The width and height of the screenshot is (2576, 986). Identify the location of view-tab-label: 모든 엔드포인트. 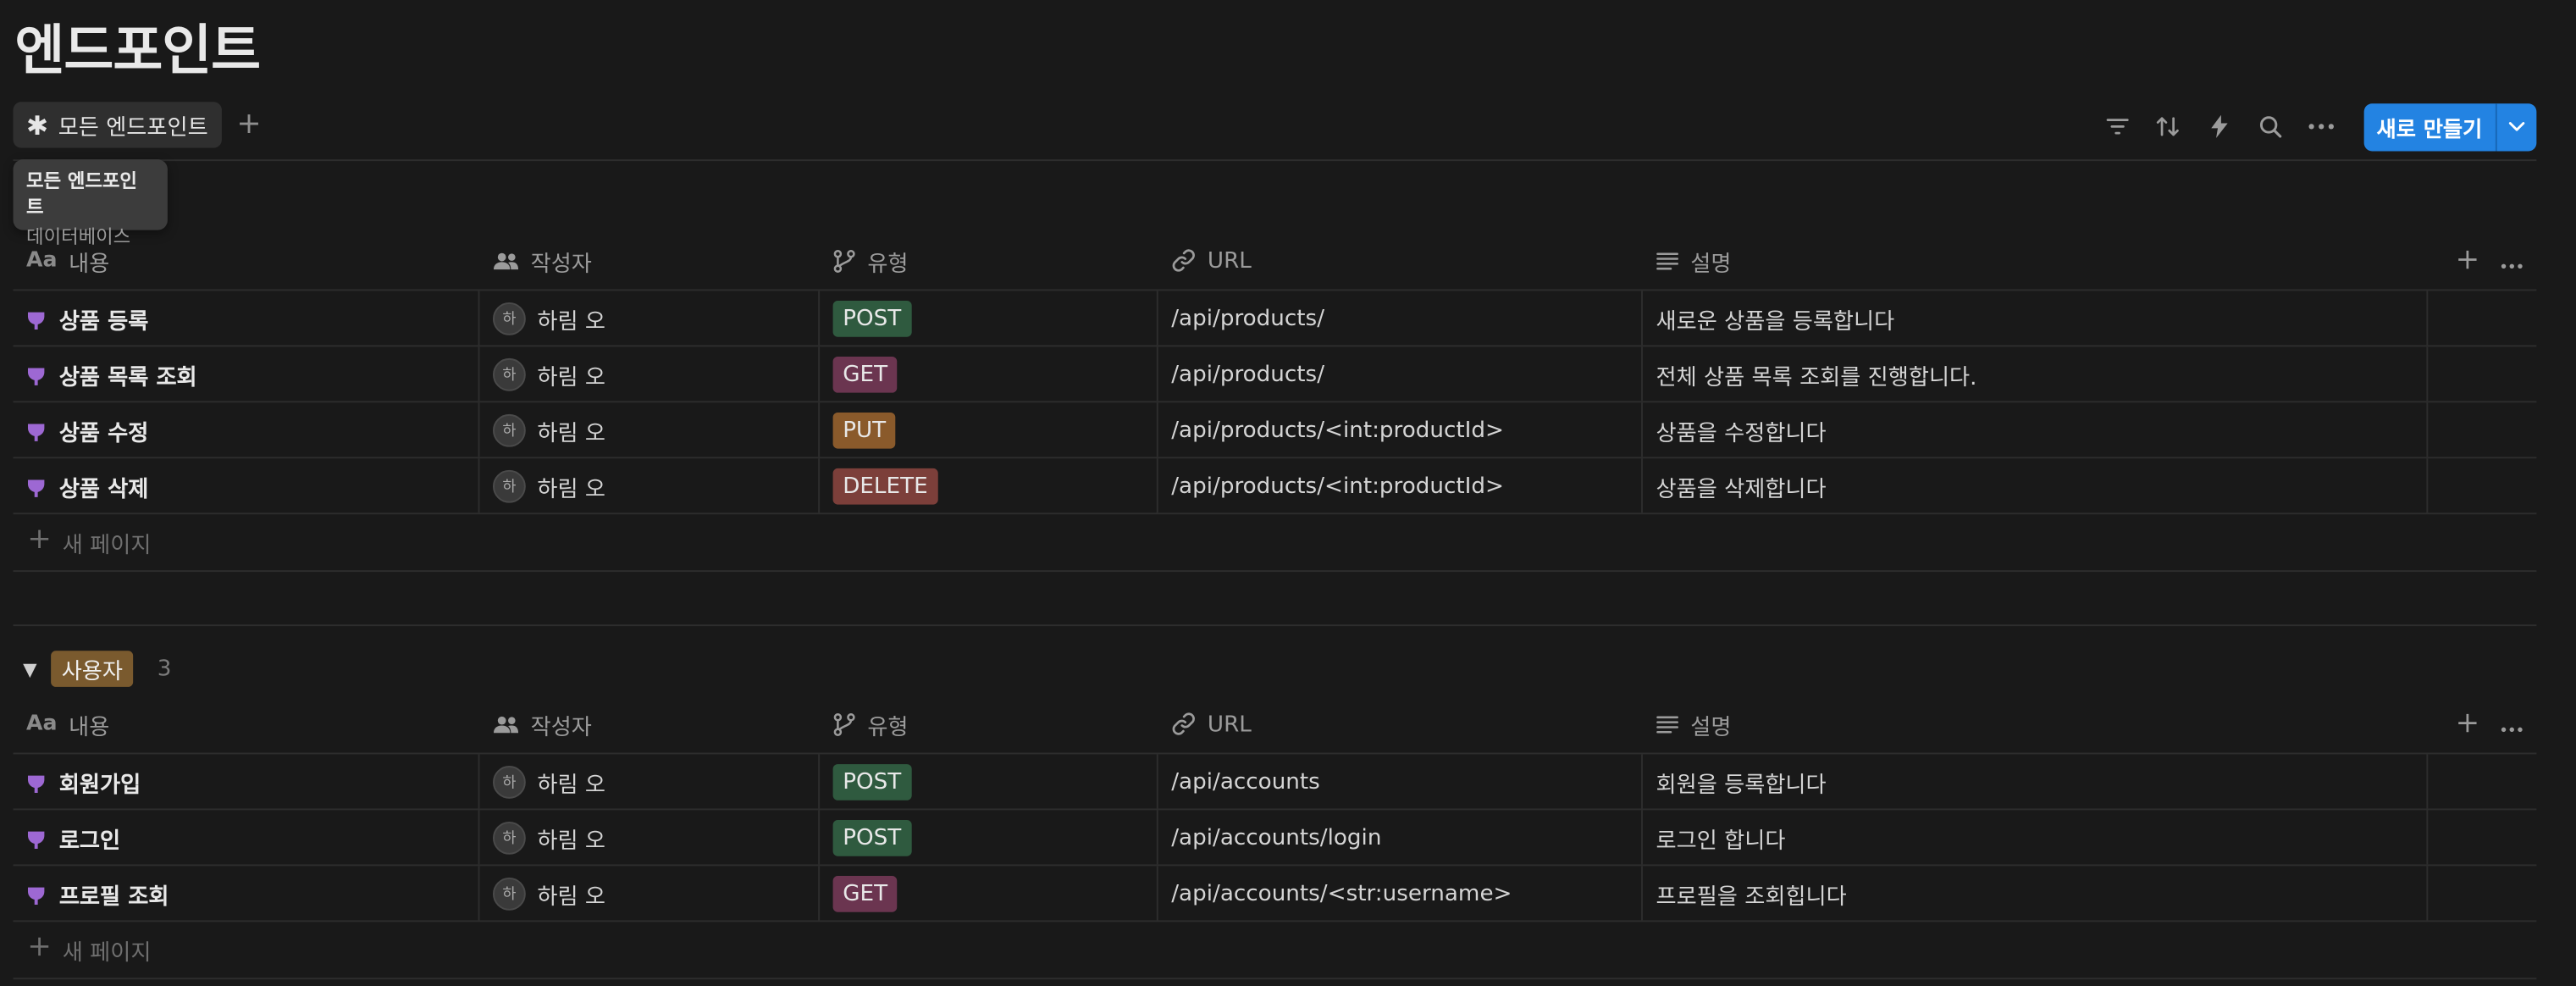
(133, 127).